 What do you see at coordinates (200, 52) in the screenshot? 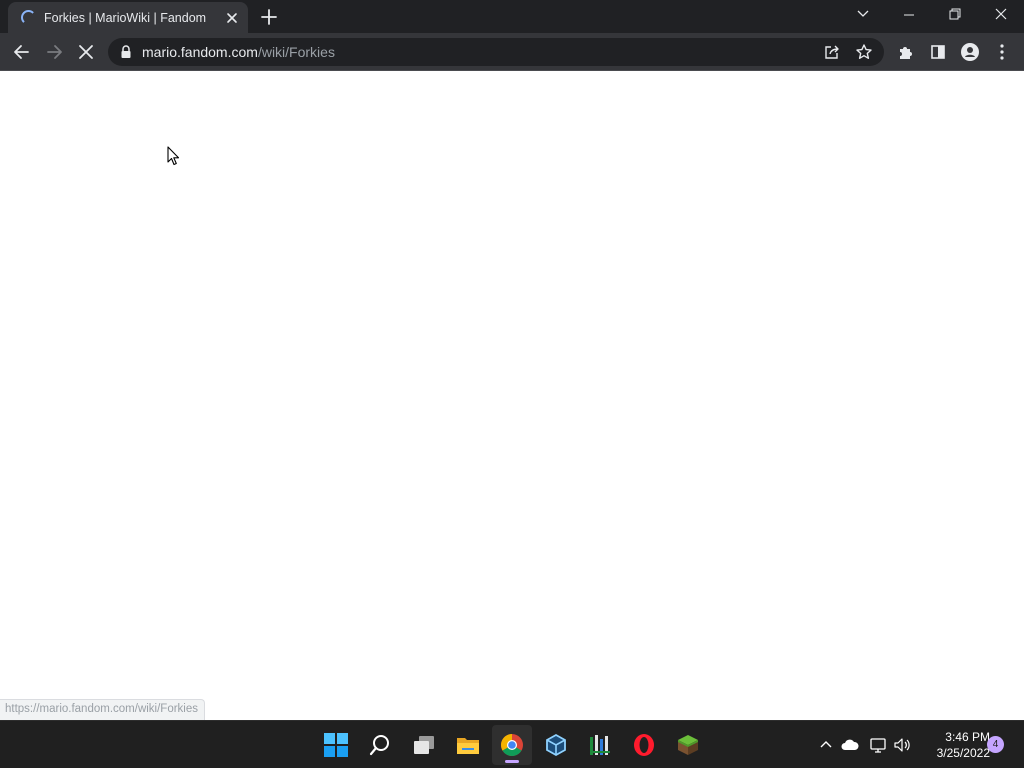
I see `url-host: mario.fandom.com` at bounding box center [200, 52].